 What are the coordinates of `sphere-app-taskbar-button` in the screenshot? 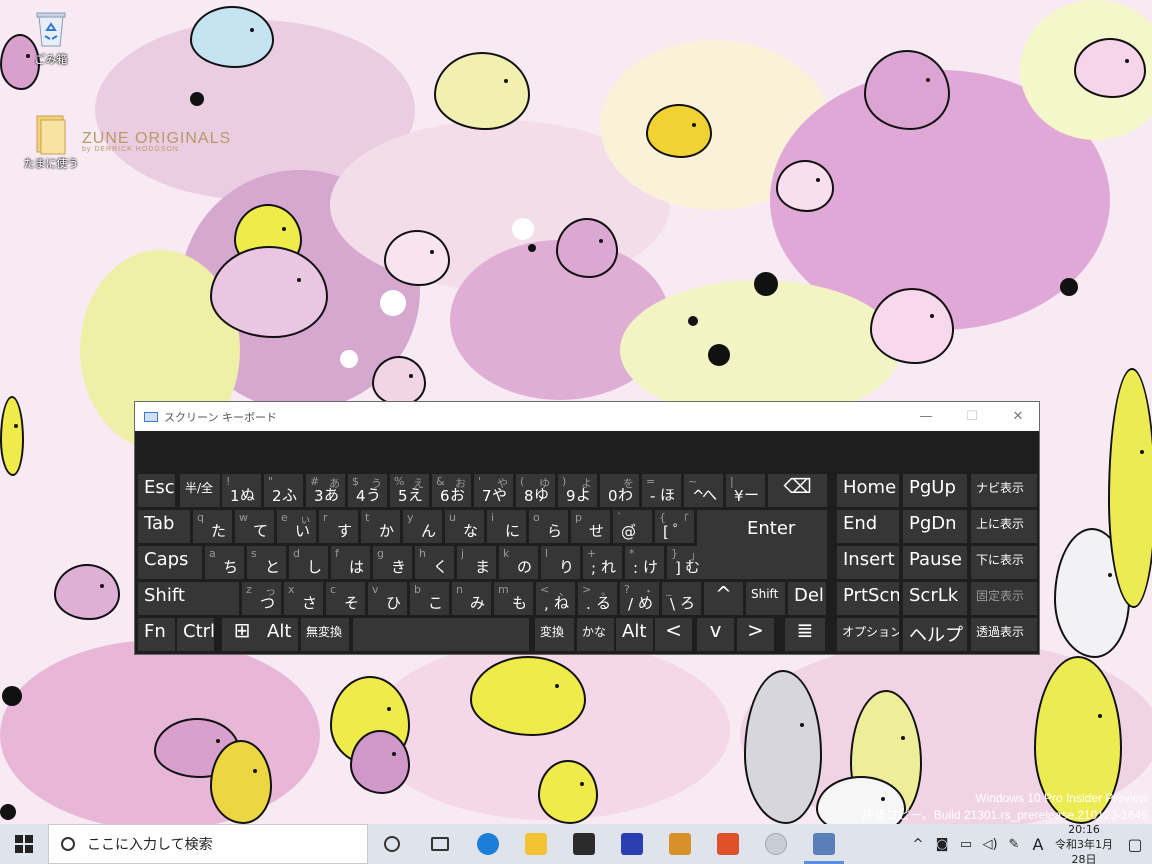 It's located at (776, 844).